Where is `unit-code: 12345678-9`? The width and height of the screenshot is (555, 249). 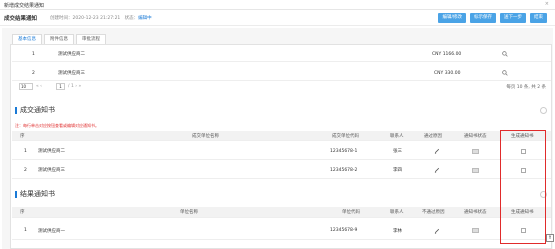 unit-code: 12345678-9 is located at coordinates (344, 230).